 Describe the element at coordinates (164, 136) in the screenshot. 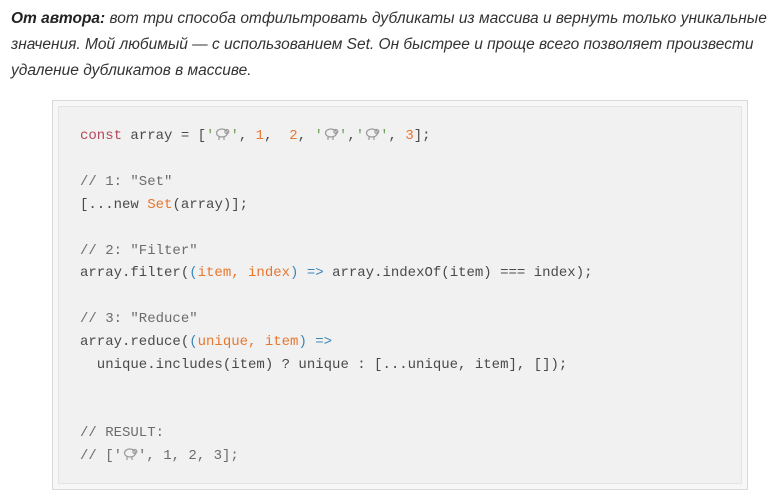

I see `code-text: array = [` at that location.